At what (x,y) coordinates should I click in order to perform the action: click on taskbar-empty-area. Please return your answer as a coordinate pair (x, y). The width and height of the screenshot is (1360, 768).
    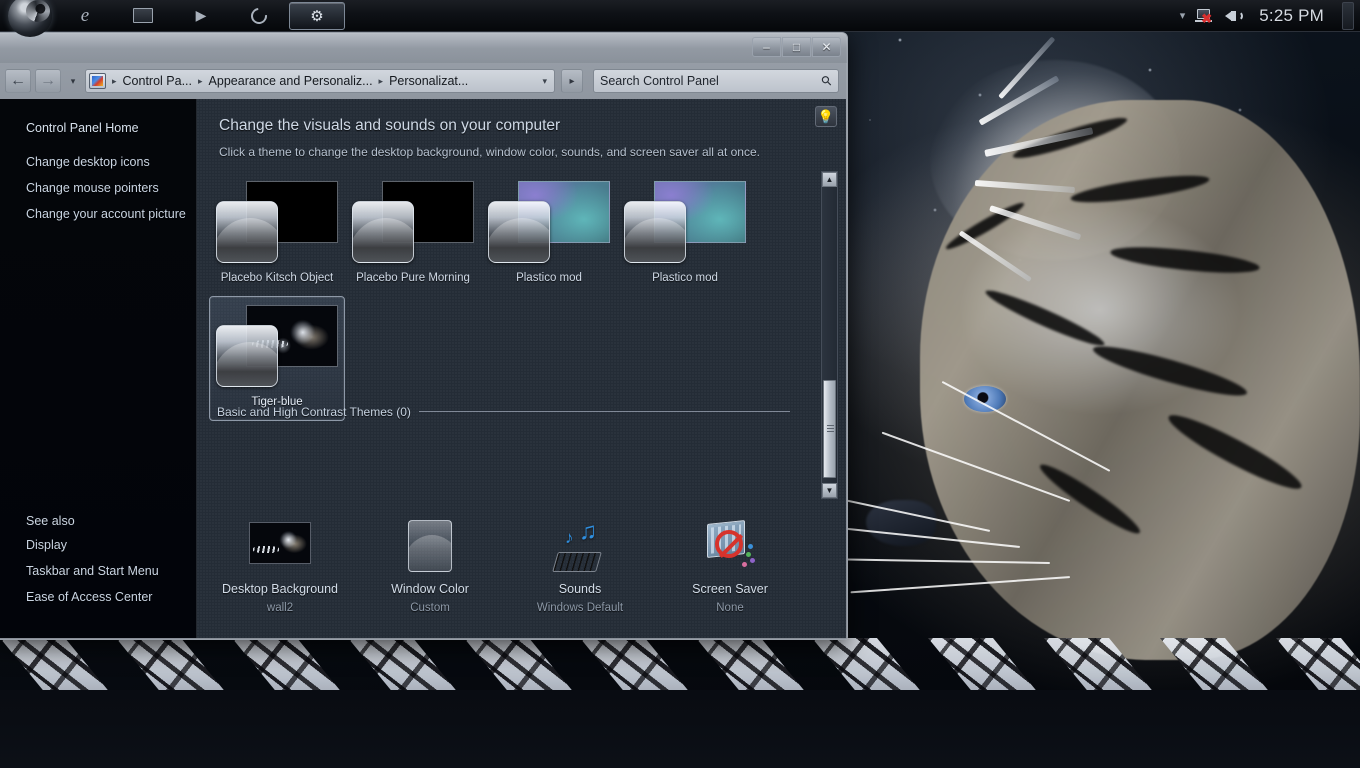
    Looking at the image, I should click on (763, 15).